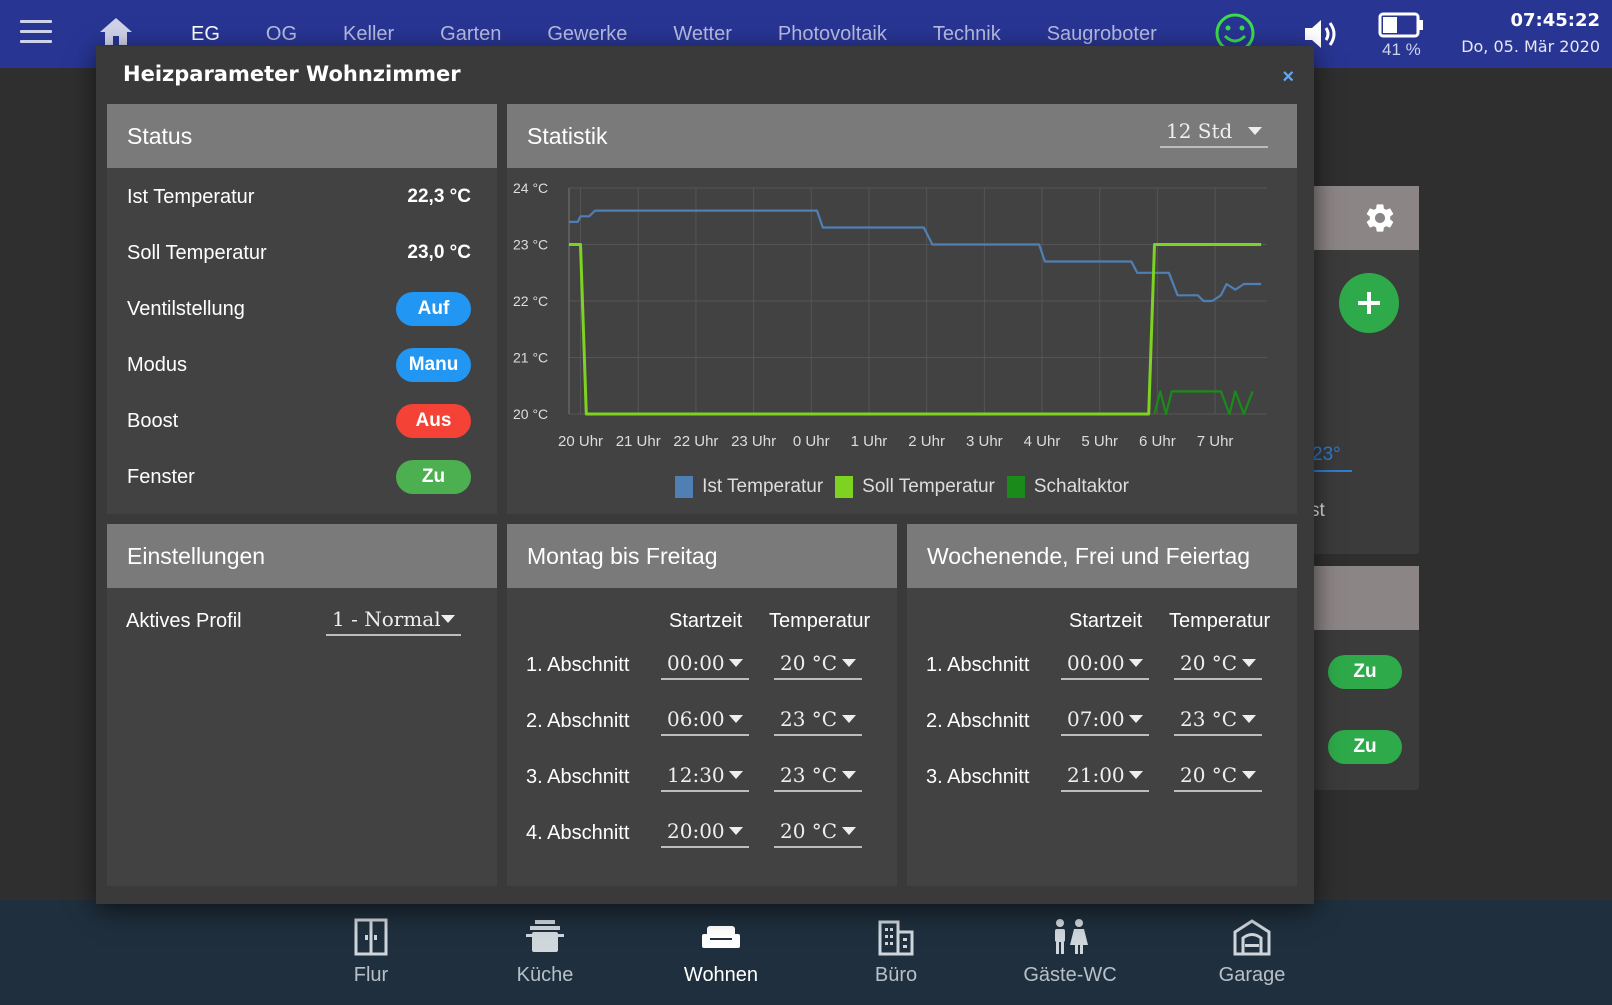 The width and height of the screenshot is (1612, 1005). I want to click on gear-icon, so click(1380, 218).